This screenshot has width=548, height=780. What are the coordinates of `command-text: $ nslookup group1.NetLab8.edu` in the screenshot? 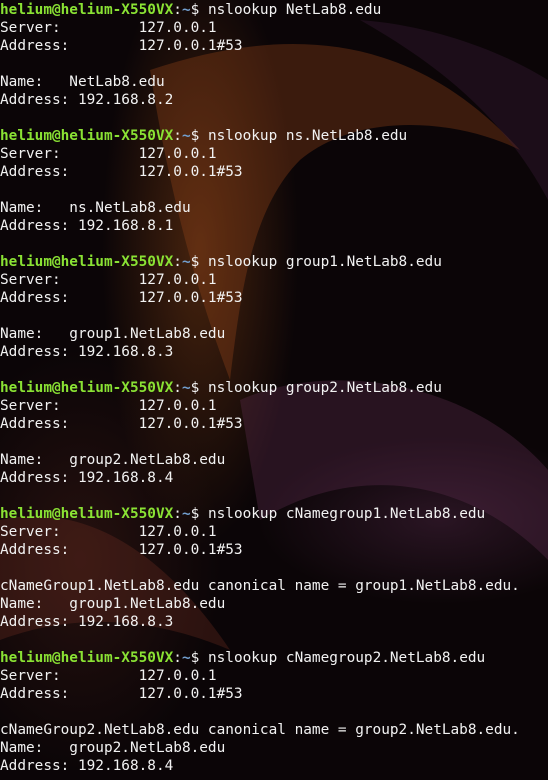 It's located at (316, 262).